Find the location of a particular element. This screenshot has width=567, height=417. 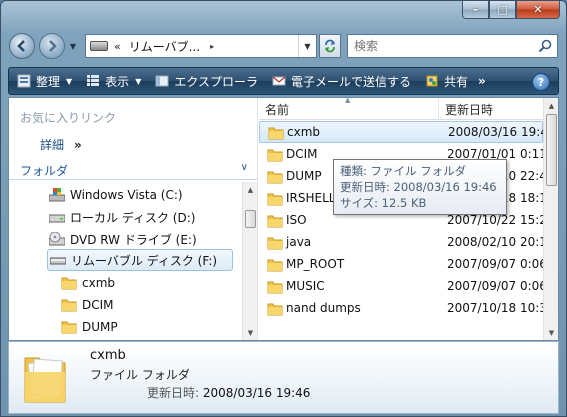

explorer-label: エクスプローラ is located at coordinates (216, 81).